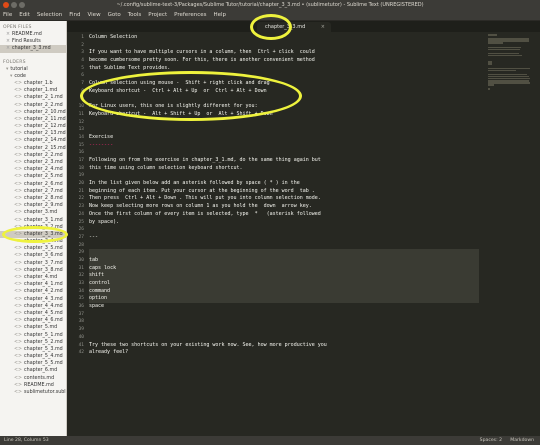 Image resolution: width=540 pixels, height=445 pixels. I want to click on code-line: command, so click(284, 291).